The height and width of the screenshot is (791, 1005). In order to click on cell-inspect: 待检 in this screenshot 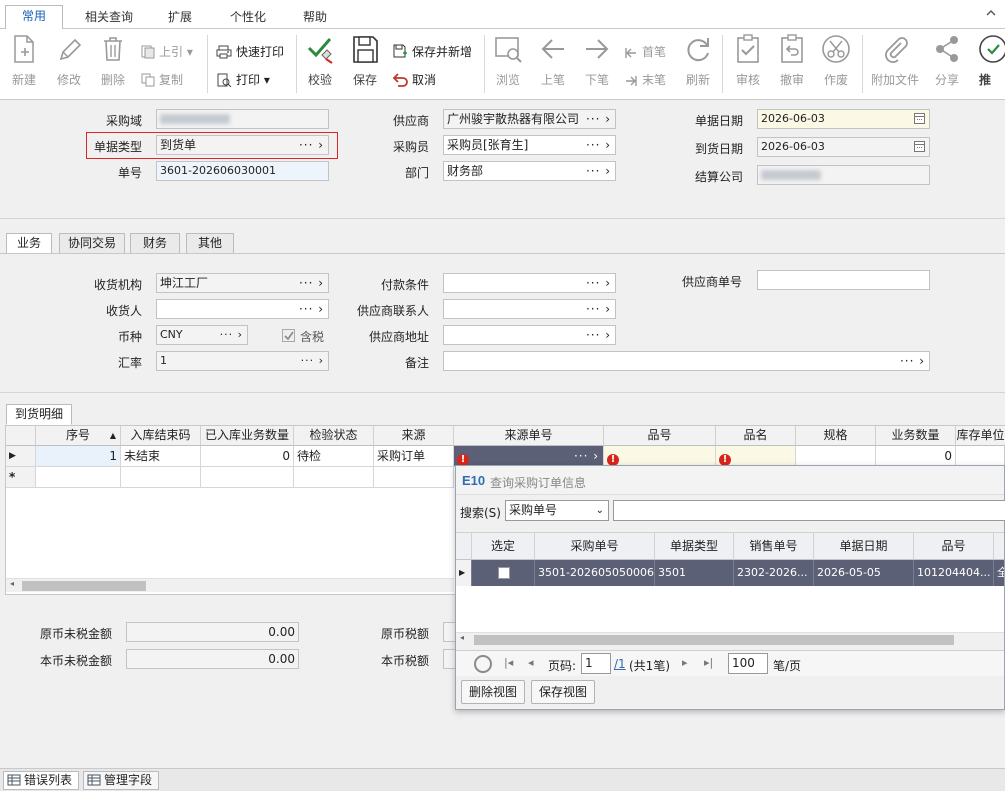, I will do `click(334, 456)`.